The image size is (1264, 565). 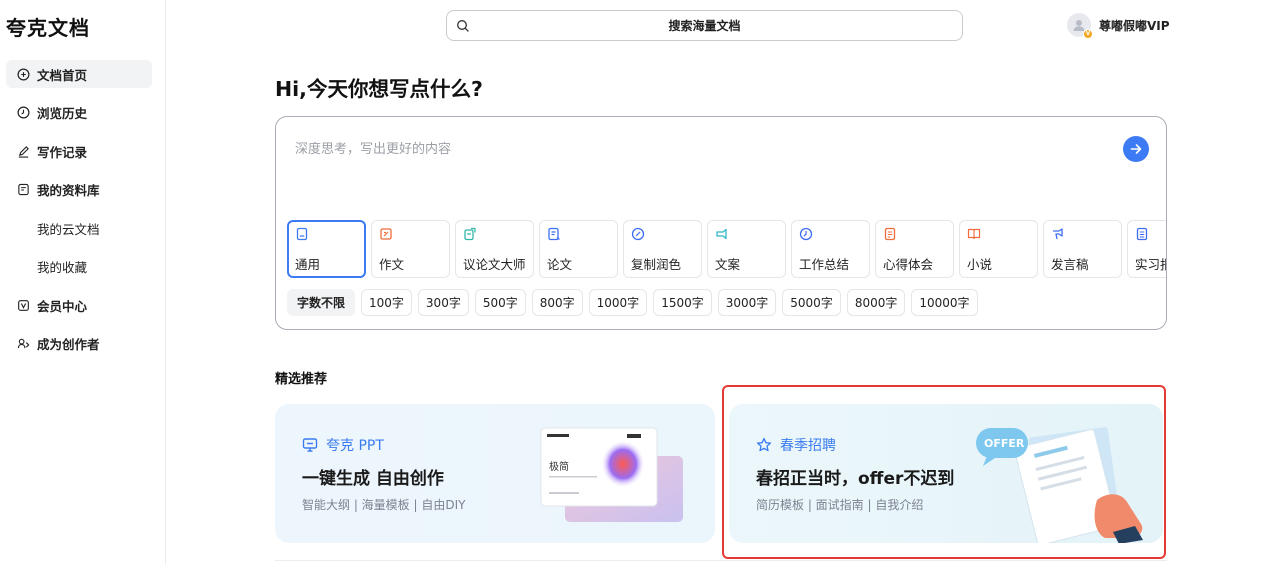 What do you see at coordinates (495, 473) in the screenshot?
I see `ppt-promo-card: 夸克 PPT 一键生成 自由创作 智能大纲 | 海量模板 | 自由DIY 极简` at bounding box center [495, 473].